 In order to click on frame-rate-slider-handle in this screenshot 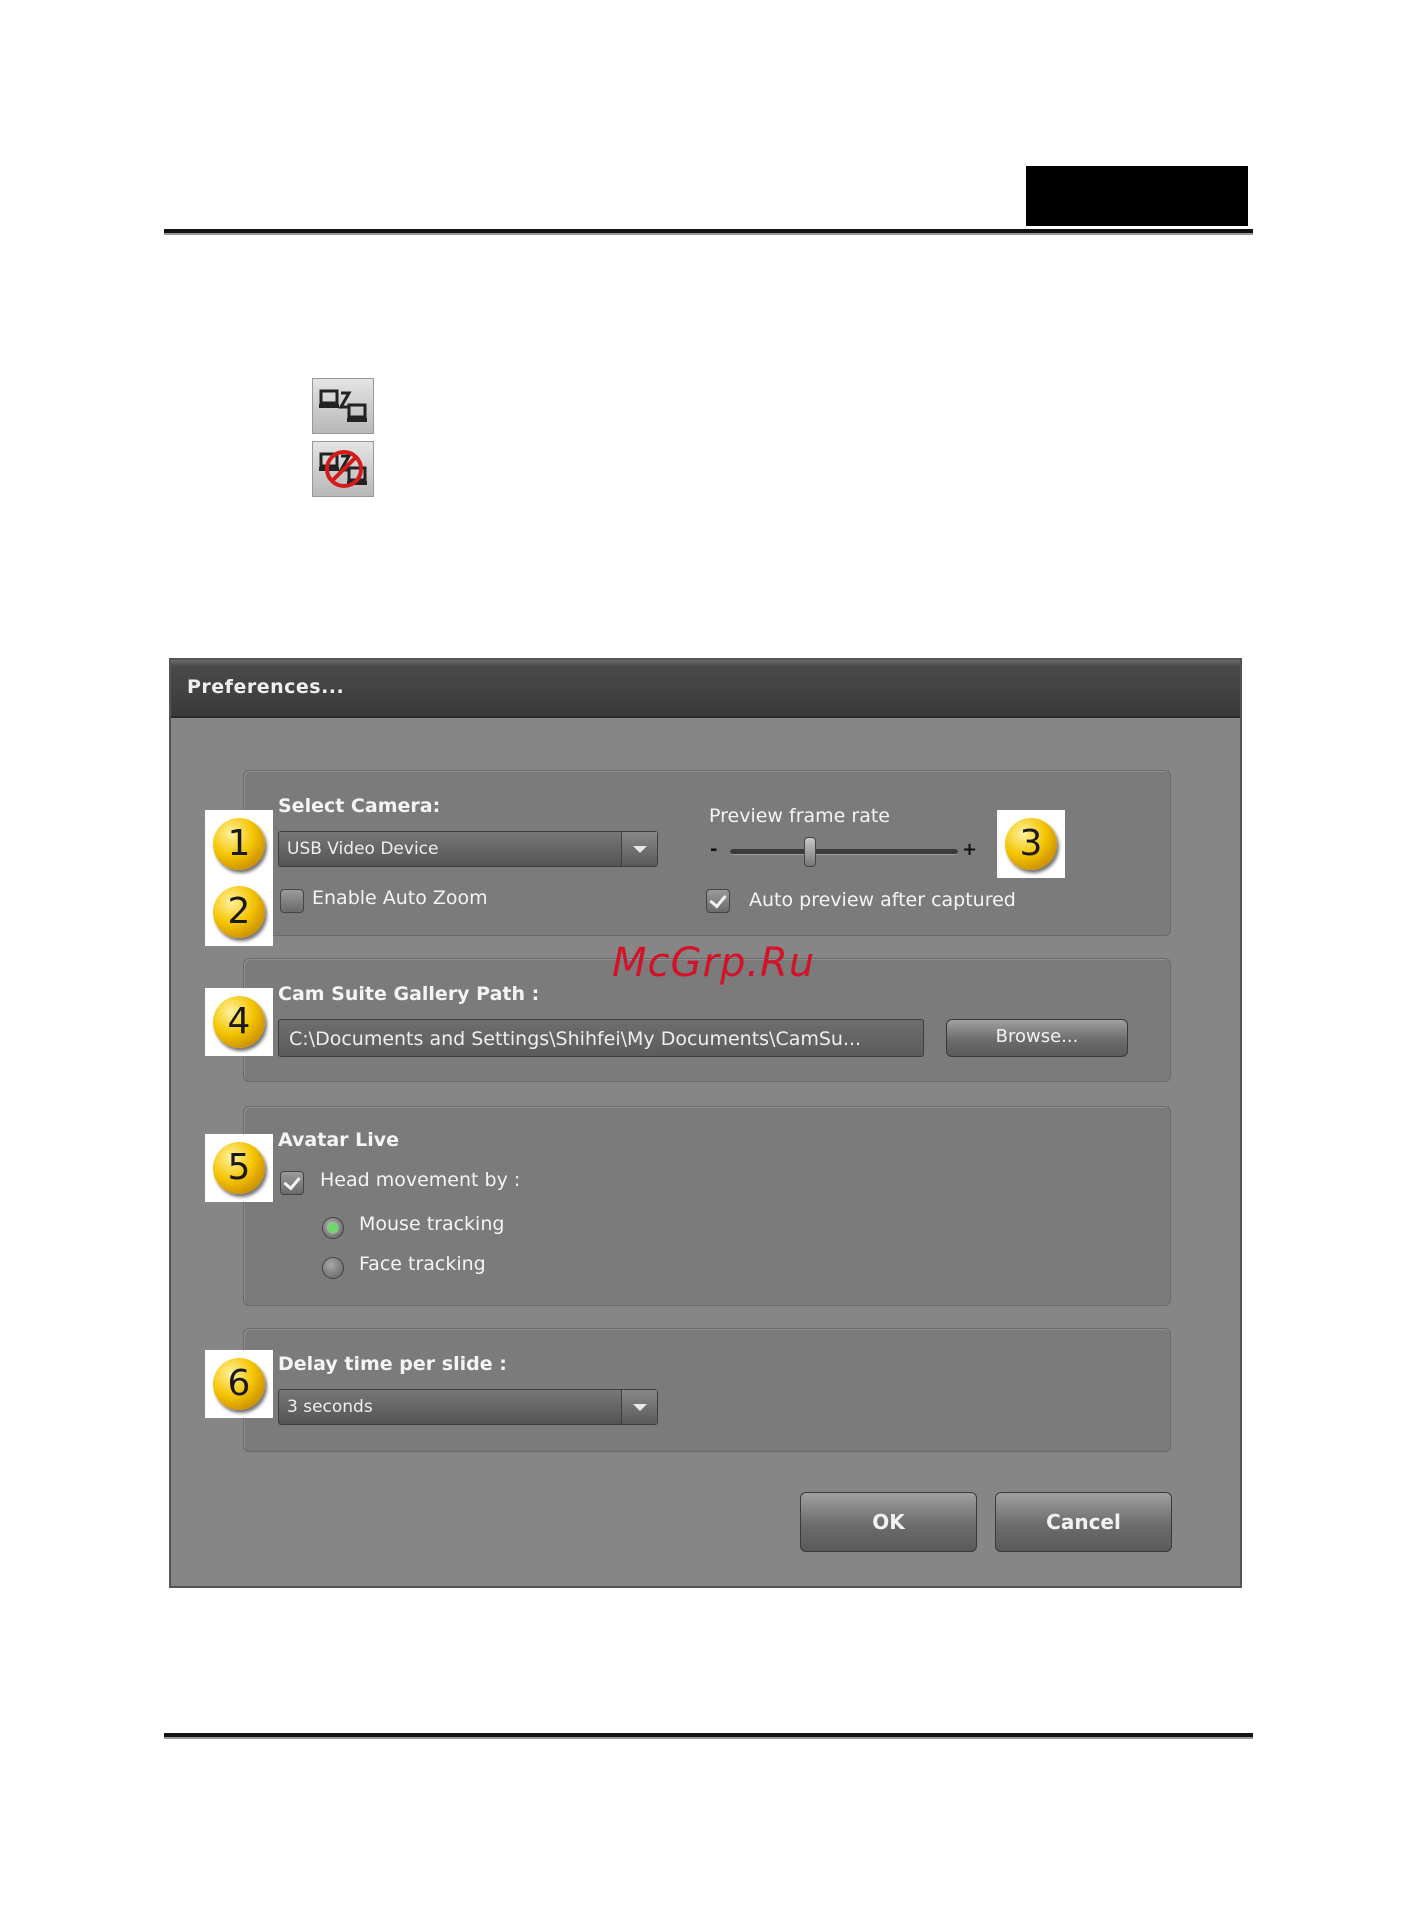, I will do `click(809, 852)`.